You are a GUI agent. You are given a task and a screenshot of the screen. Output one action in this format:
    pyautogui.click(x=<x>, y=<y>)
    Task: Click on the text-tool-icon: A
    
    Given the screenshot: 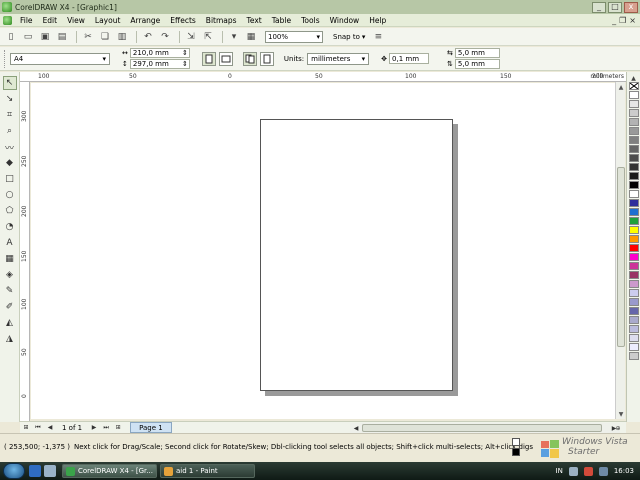 What is the action you would take?
    pyautogui.click(x=10, y=243)
    